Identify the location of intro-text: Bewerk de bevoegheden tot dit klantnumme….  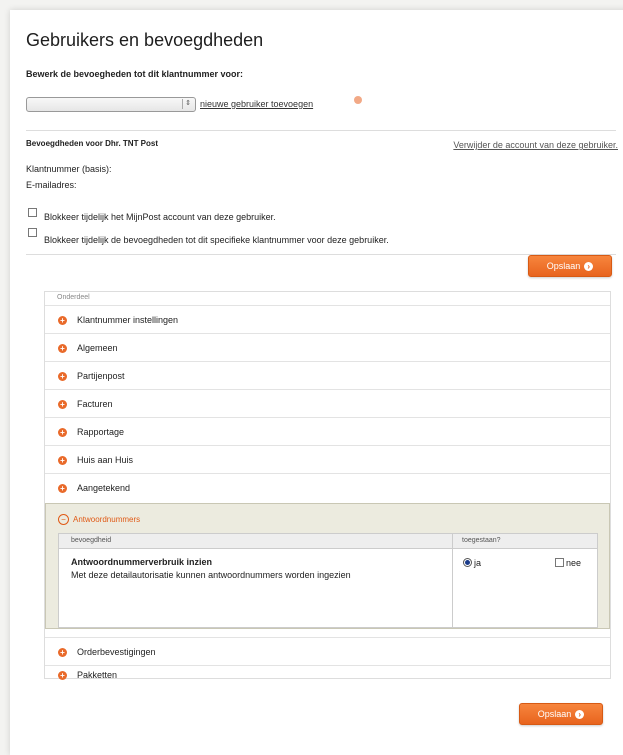
(135, 74).